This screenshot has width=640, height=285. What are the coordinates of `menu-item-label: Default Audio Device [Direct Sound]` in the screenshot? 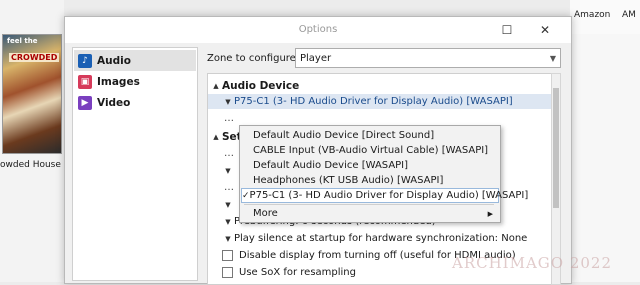 It's located at (344, 135).